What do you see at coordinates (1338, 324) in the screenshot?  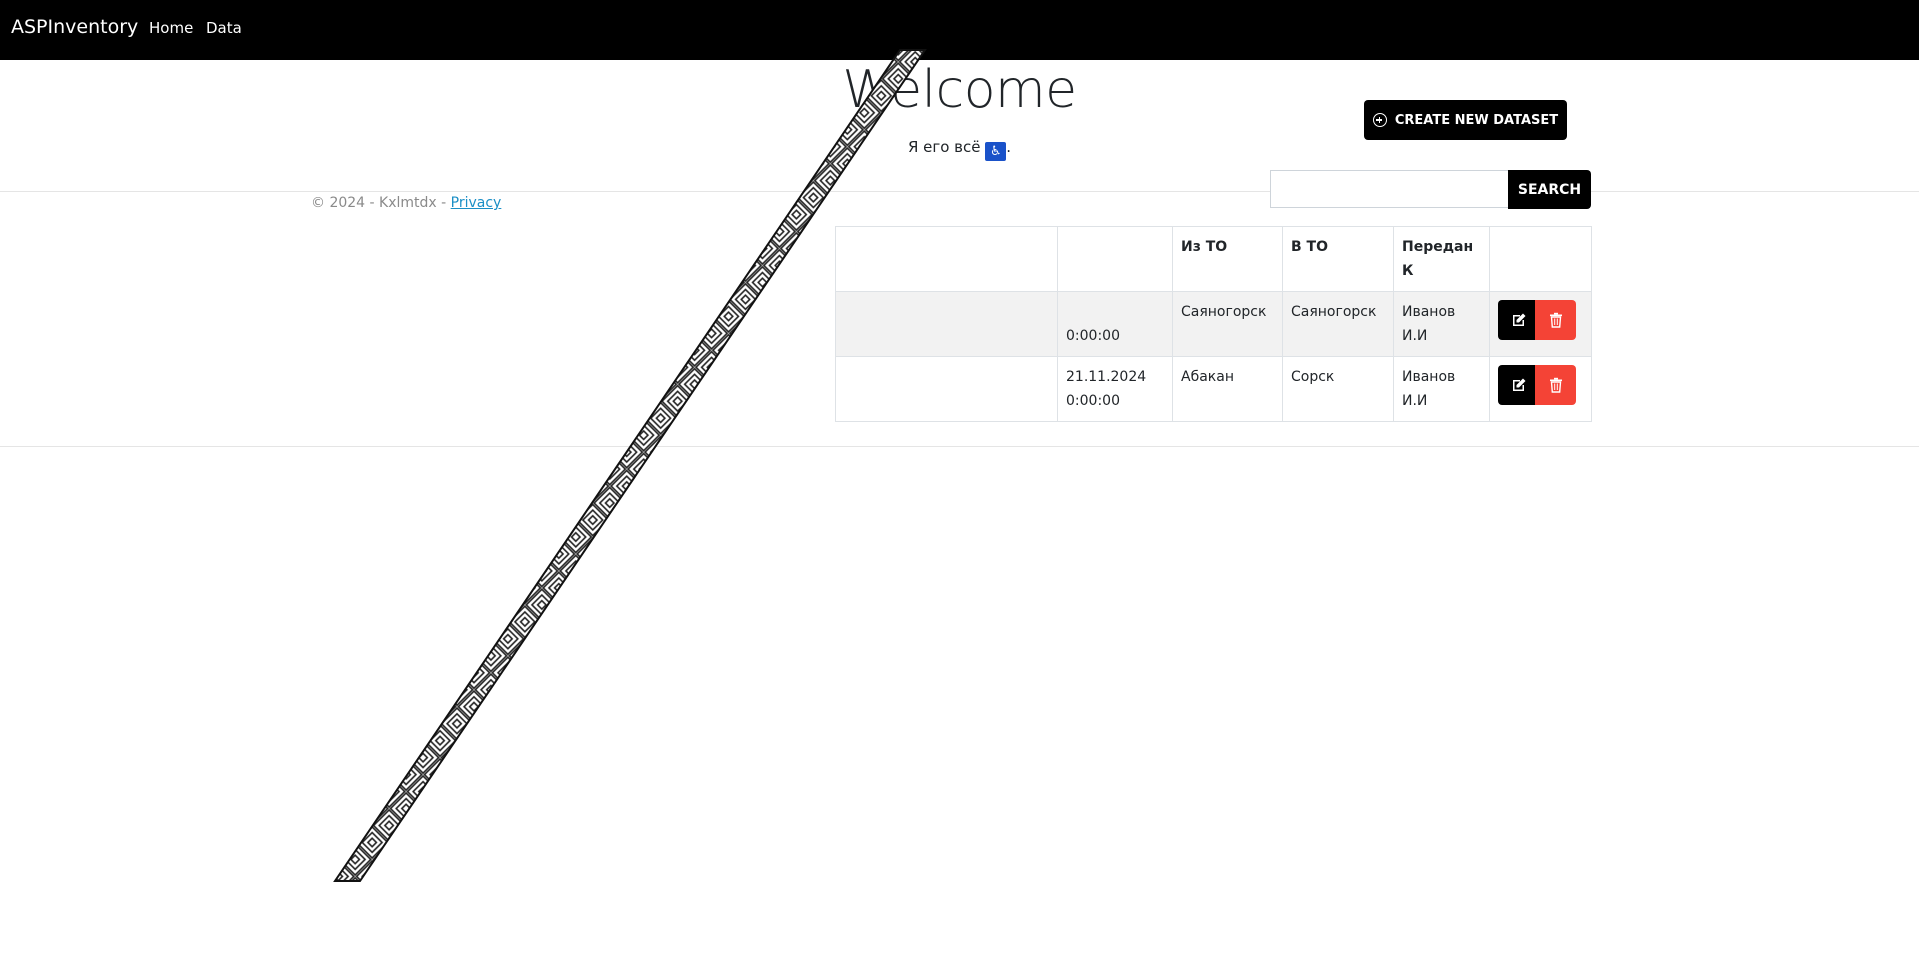 I see `table-cell-to: Саяногорск` at bounding box center [1338, 324].